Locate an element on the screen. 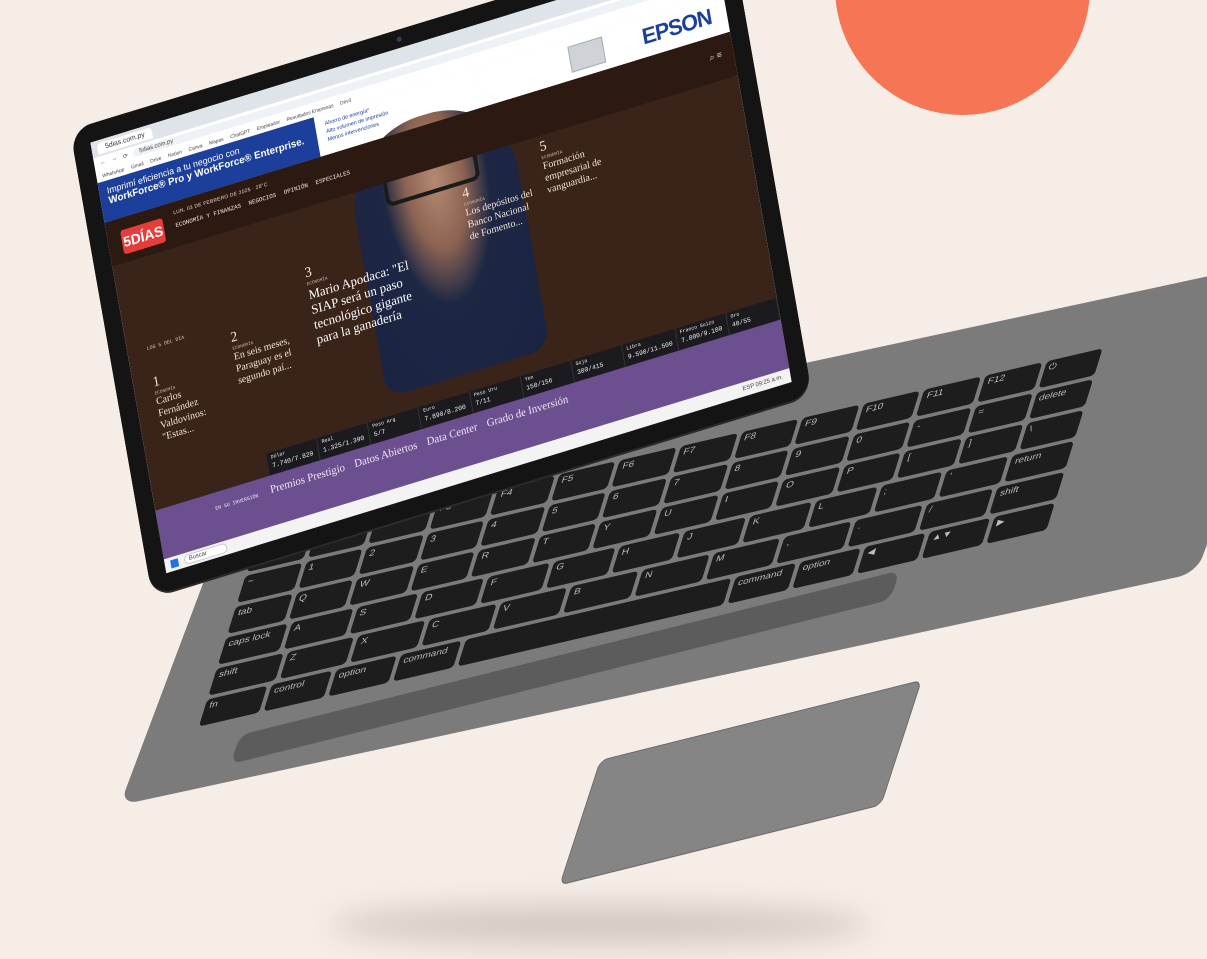 The height and width of the screenshot is (959, 1207). menu-icon: ≡ is located at coordinates (719, 54).